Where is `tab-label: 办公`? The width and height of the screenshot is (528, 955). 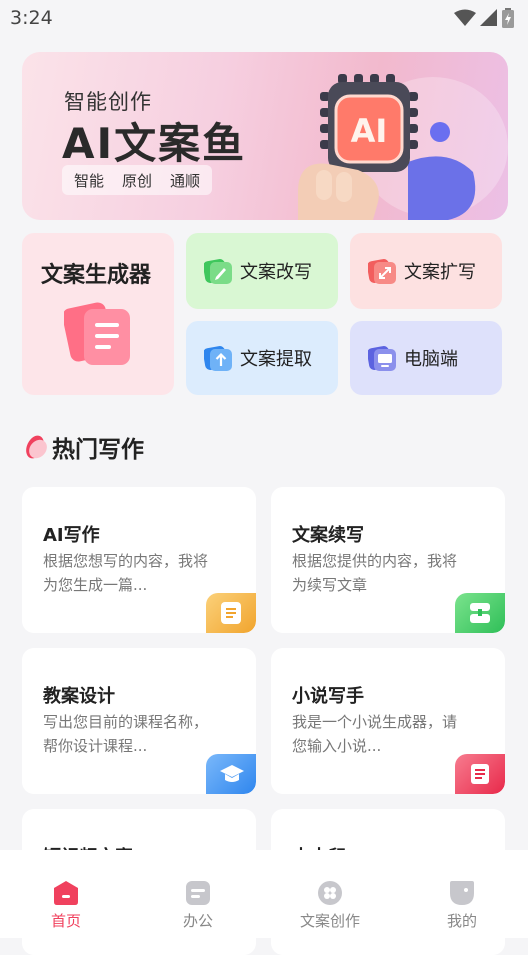 tab-label: 办公 is located at coordinates (197, 921).